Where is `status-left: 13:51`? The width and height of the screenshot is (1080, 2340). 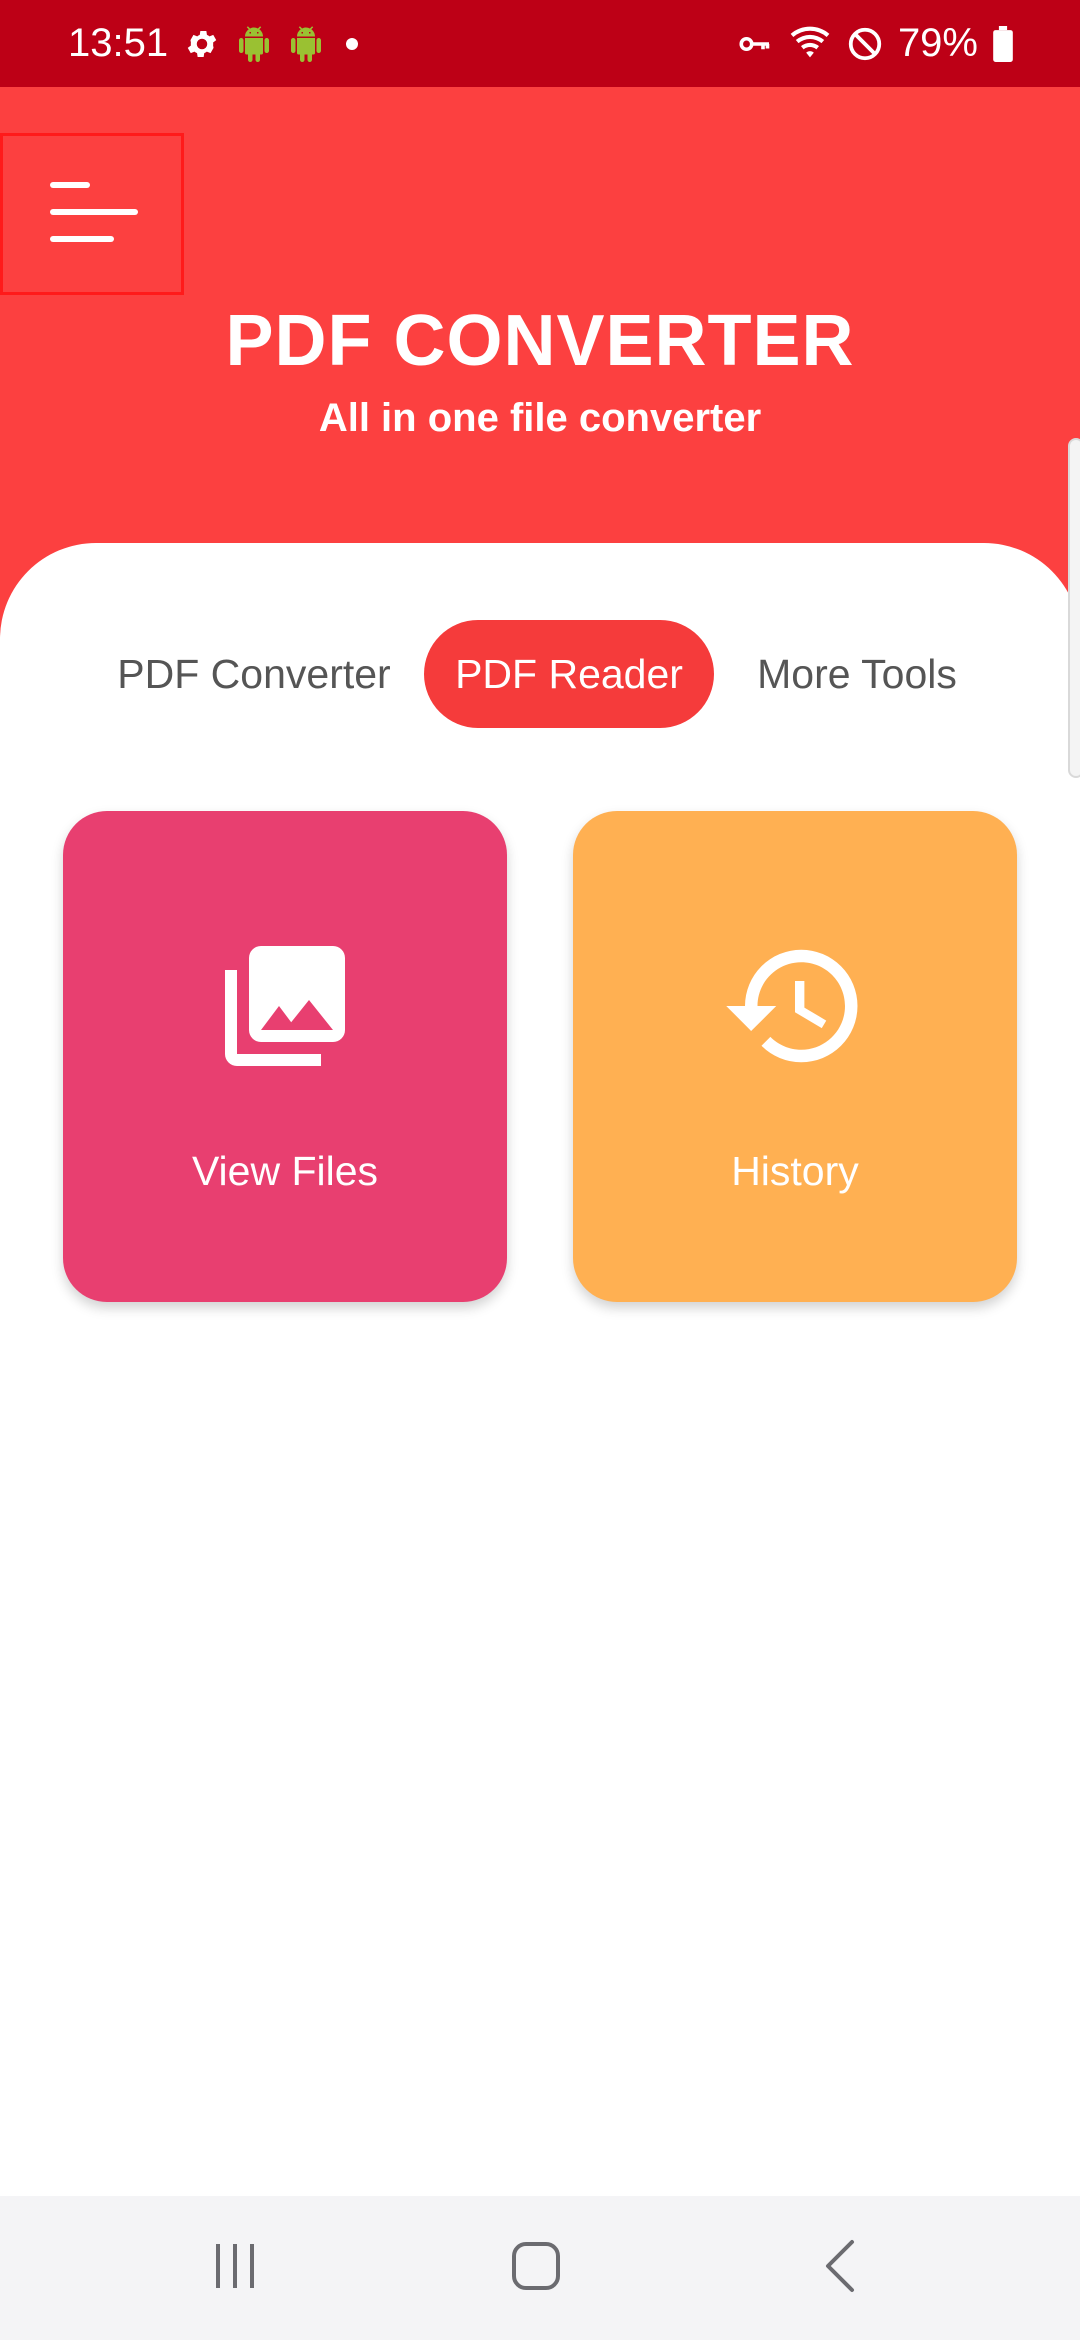
status-left: 13:51 is located at coordinates (216, 43).